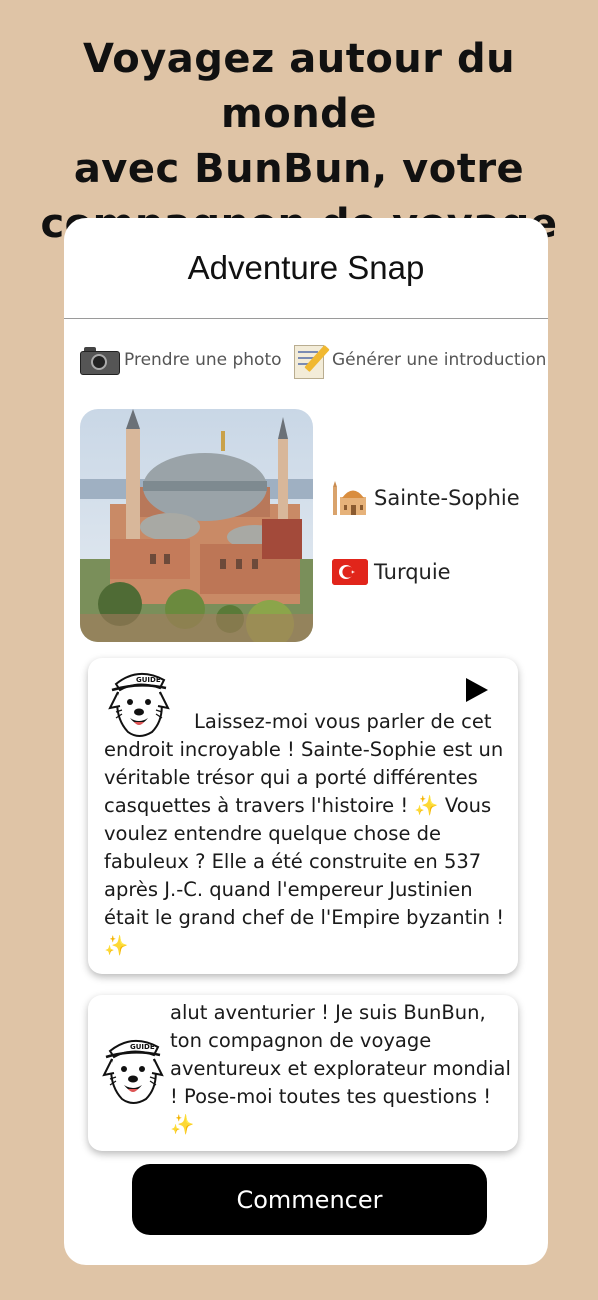  Describe the element at coordinates (447, 498) in the screenshot. I see `landmark-name: Sainte-Sophie` at that location.